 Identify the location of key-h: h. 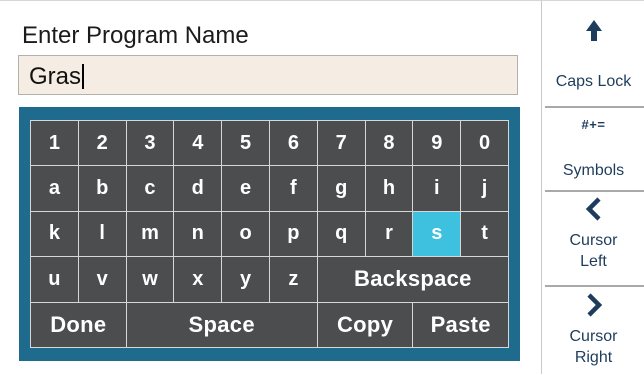
(389, 188).